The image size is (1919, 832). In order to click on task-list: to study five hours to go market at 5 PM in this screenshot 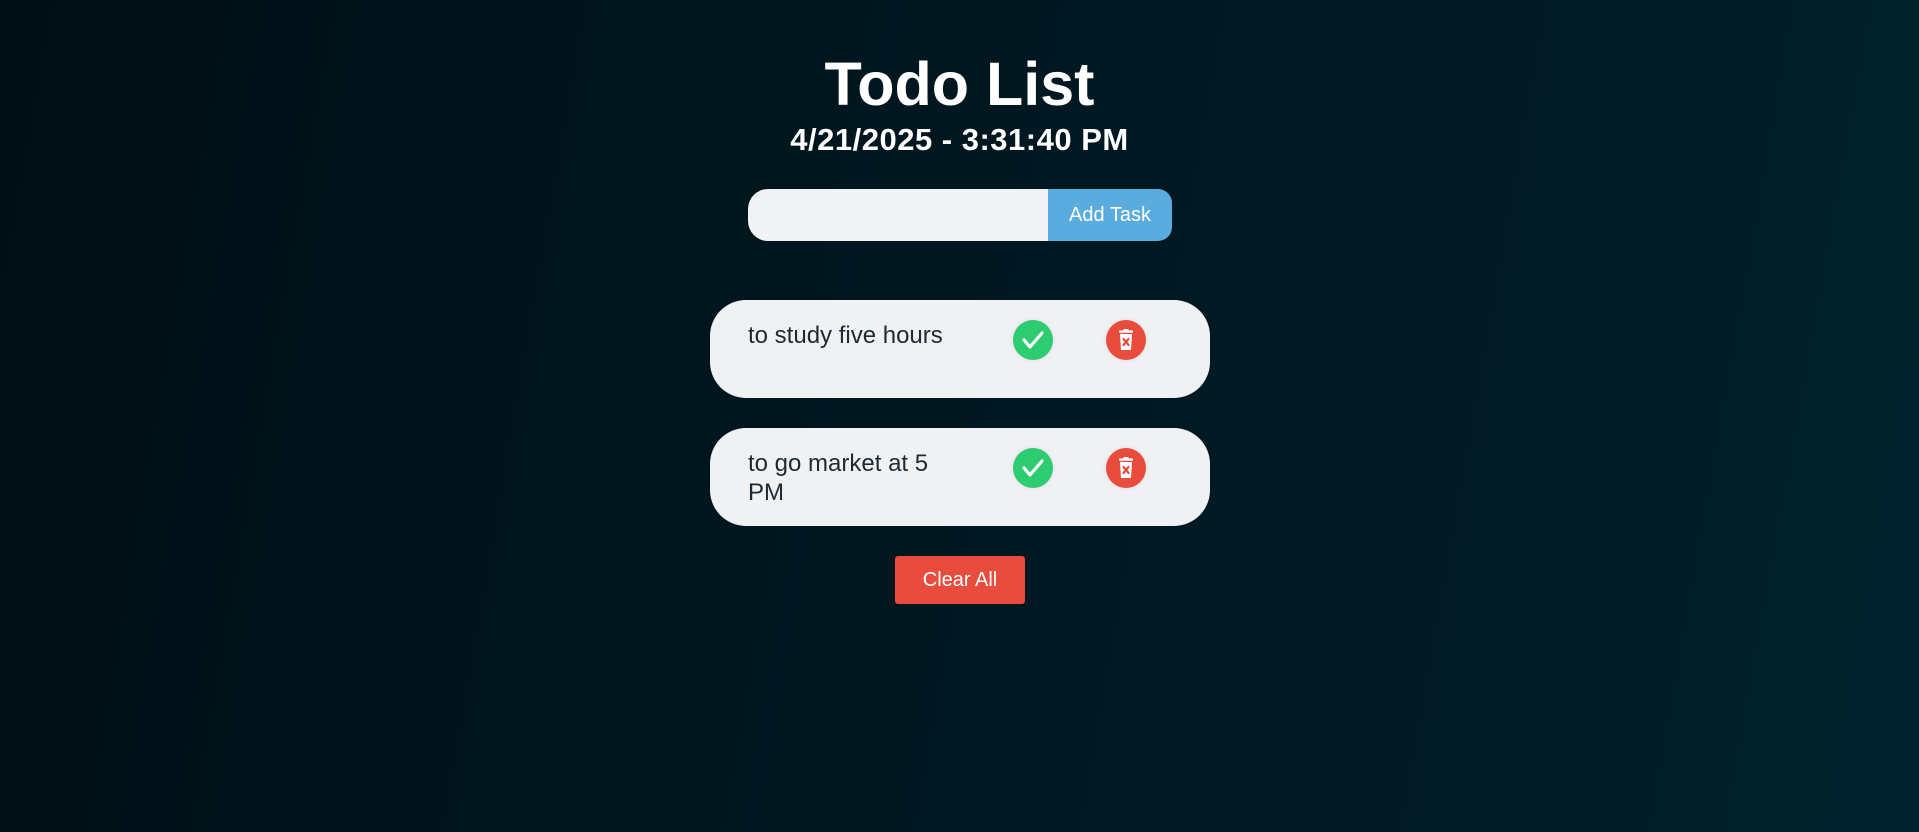, I will do `click(960, 428)`.